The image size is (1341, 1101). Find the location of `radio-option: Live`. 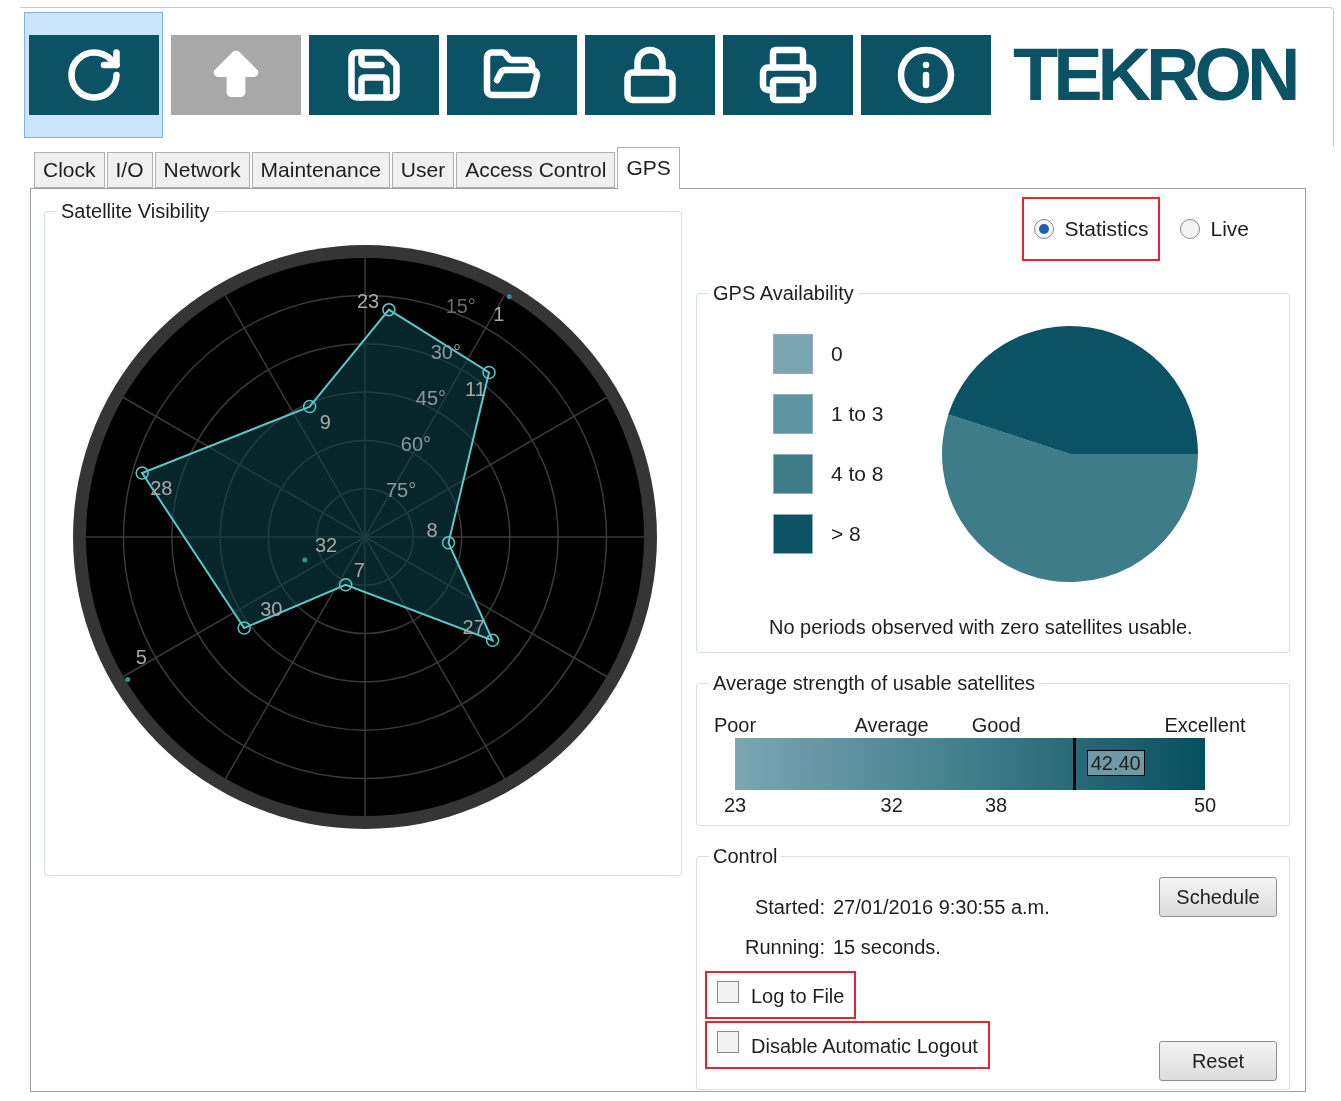

radio-option: Live is located at coordinates (1214, 229).